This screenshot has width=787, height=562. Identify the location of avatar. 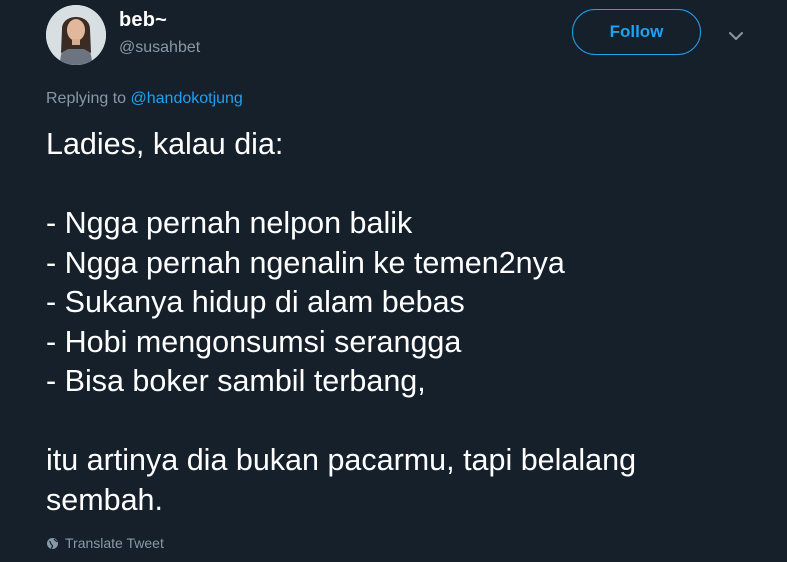
(76, 35).